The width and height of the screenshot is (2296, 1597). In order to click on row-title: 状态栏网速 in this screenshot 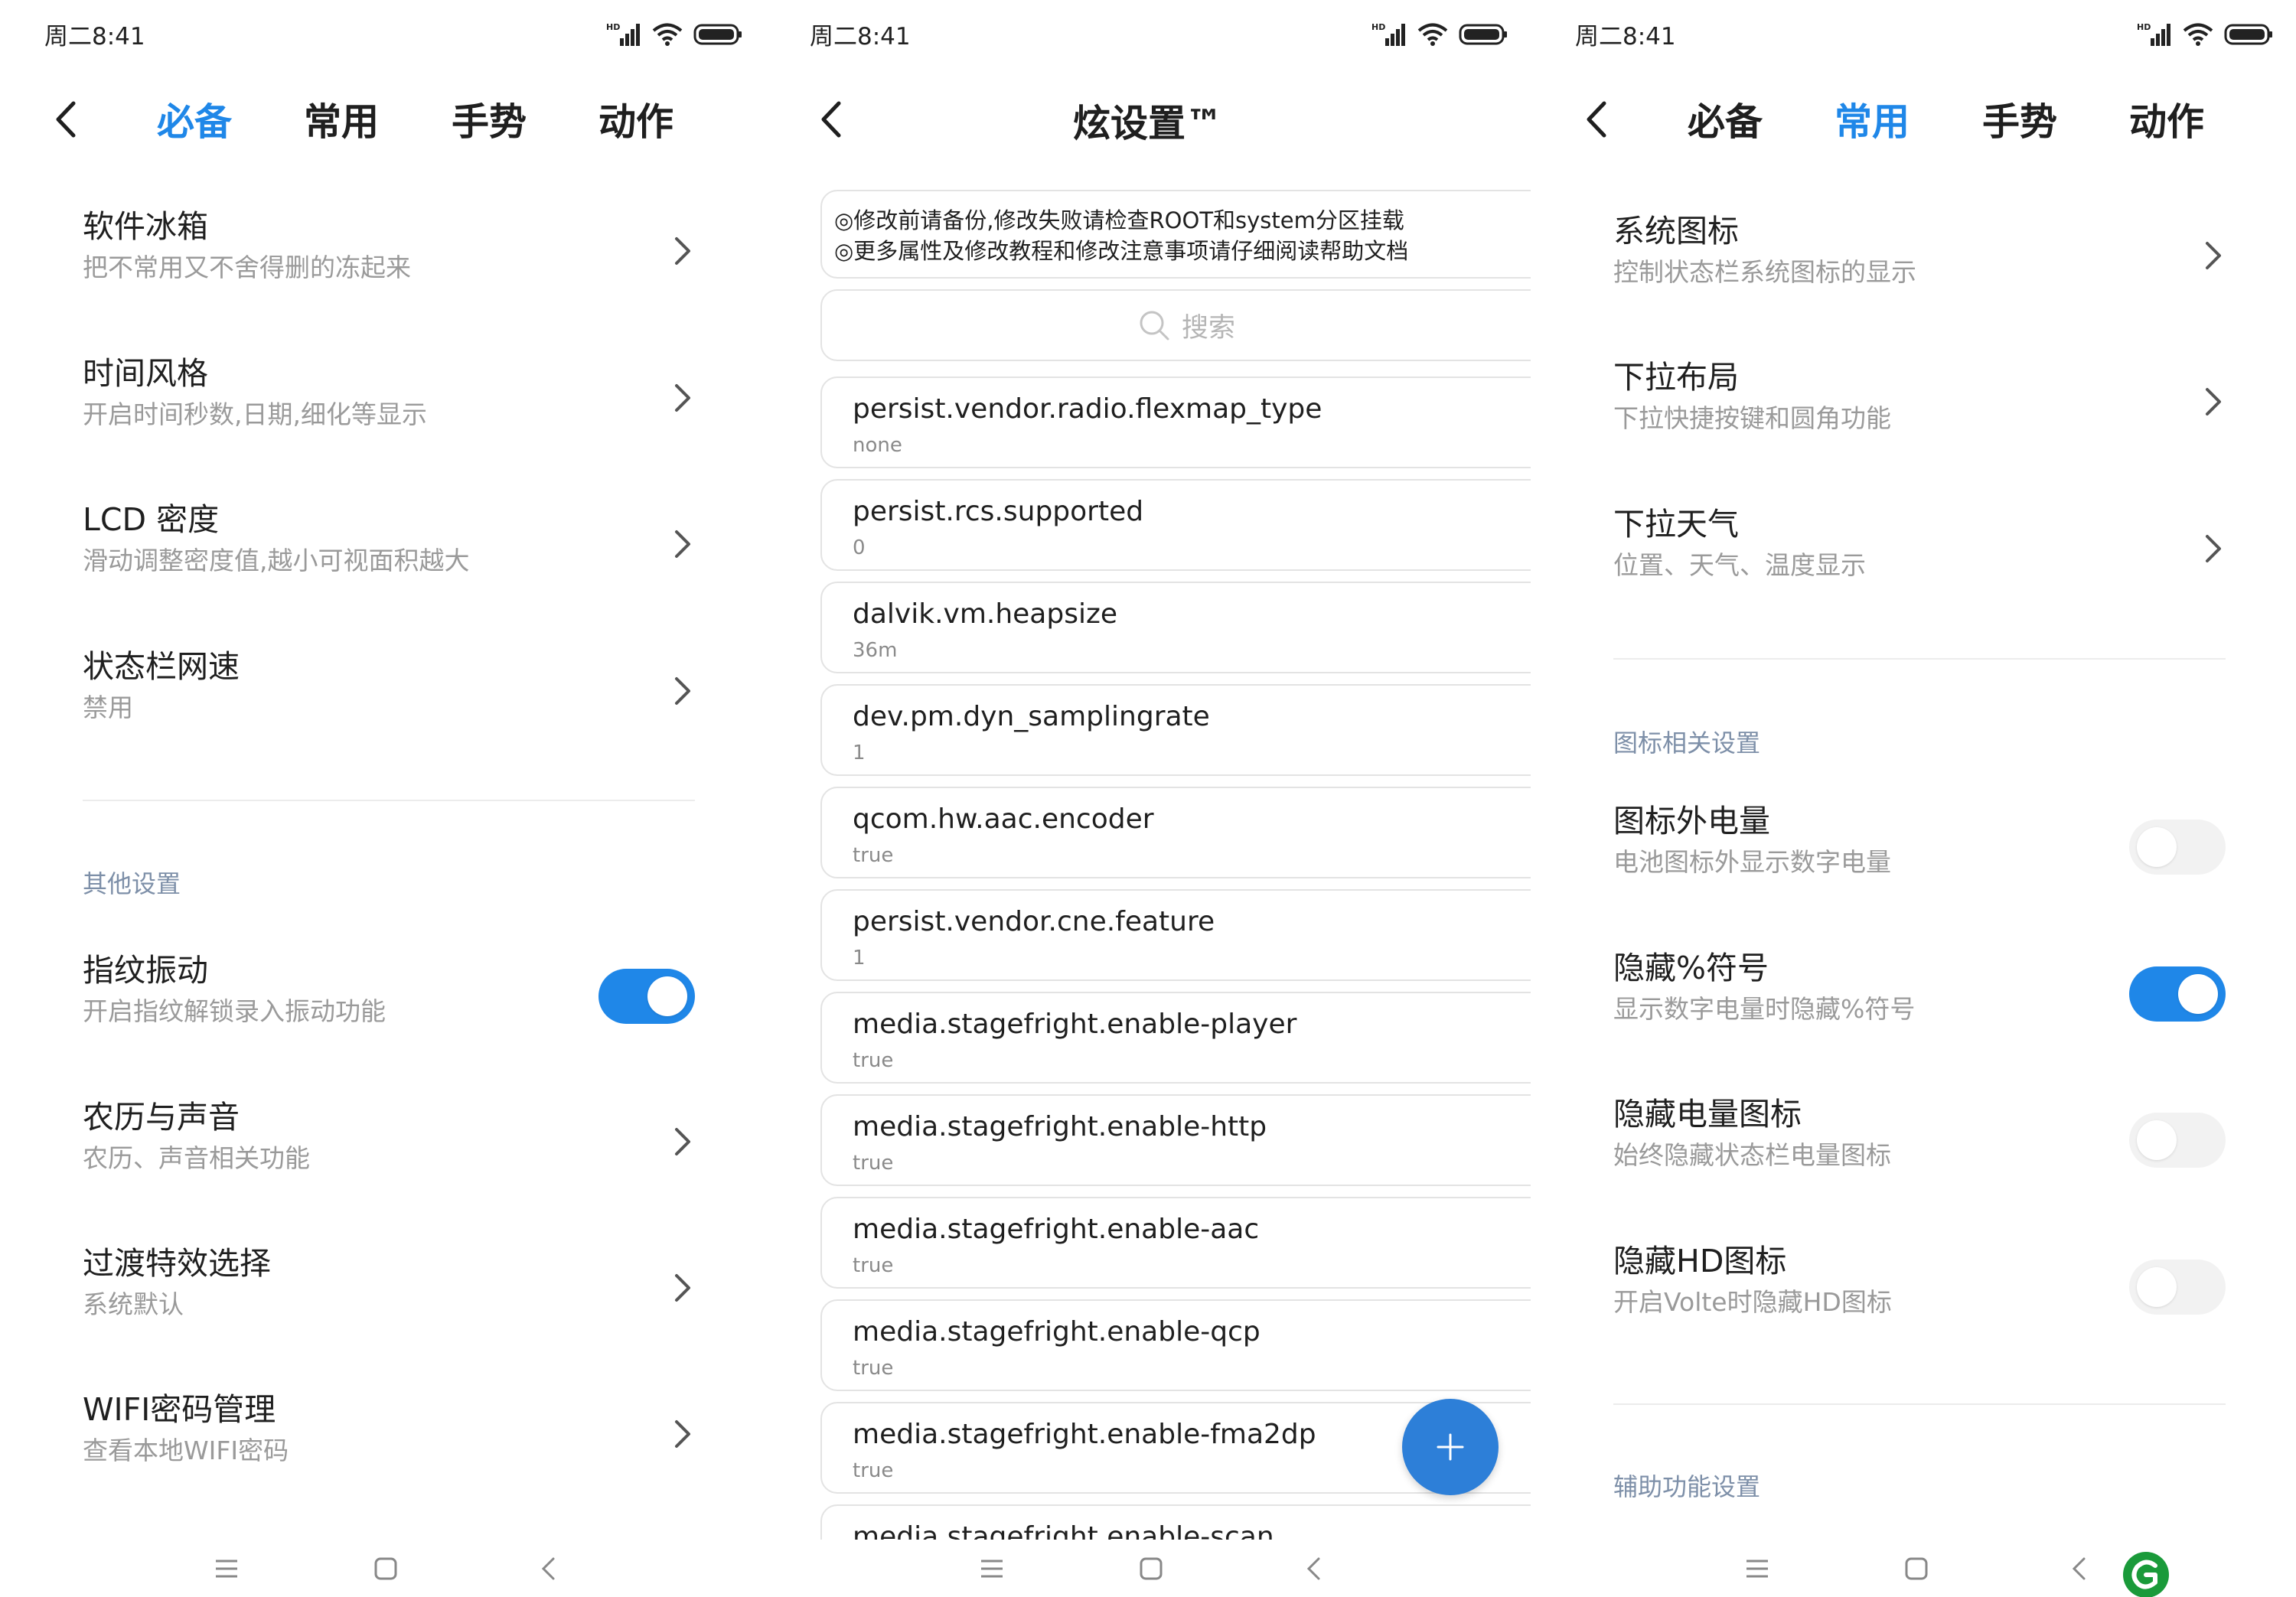, I will do `click(161, 666)`.